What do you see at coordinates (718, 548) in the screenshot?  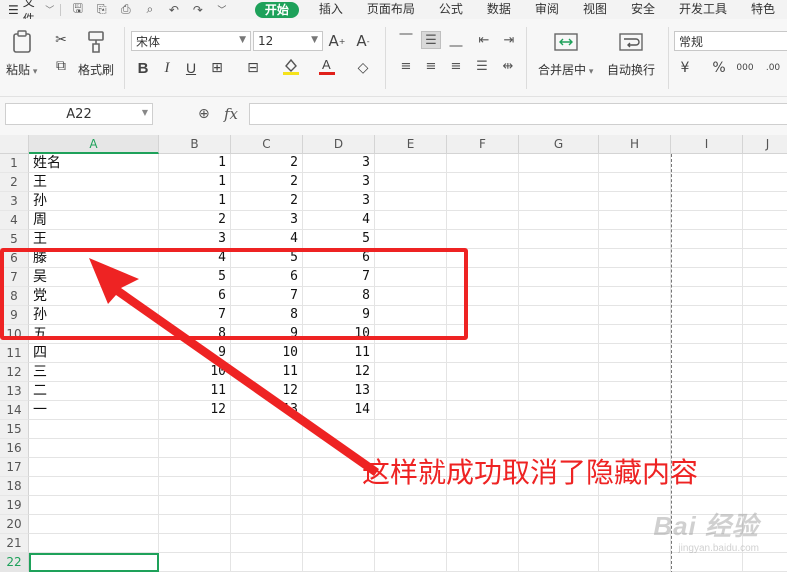 I see `watermark-url: jingyan.baidu.com` at bounding box center [718, 548].